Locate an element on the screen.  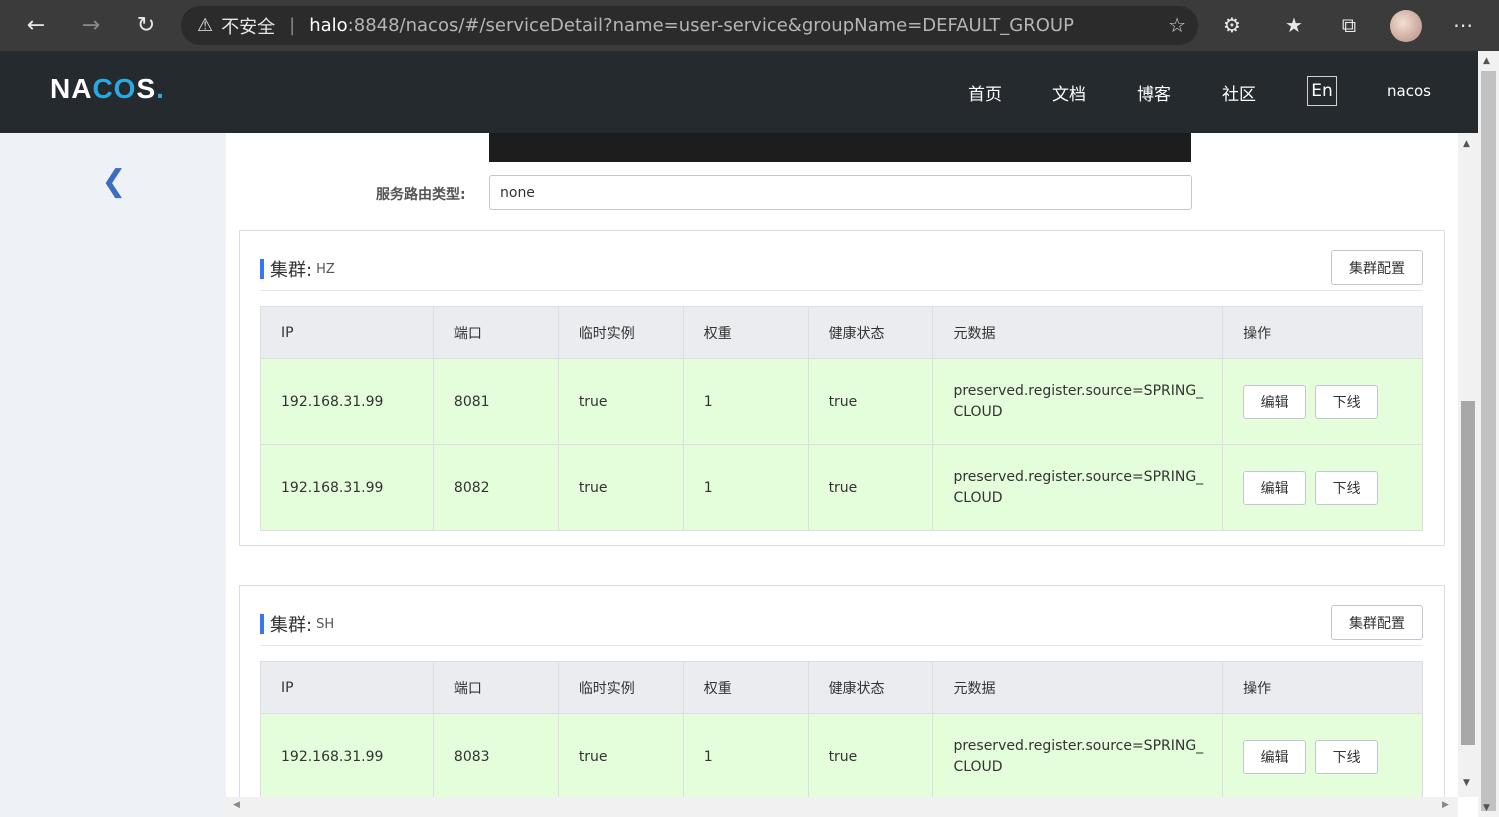
content-vertical-scrollbar: ▲ ▼ is located at coordinates (1468, 465).